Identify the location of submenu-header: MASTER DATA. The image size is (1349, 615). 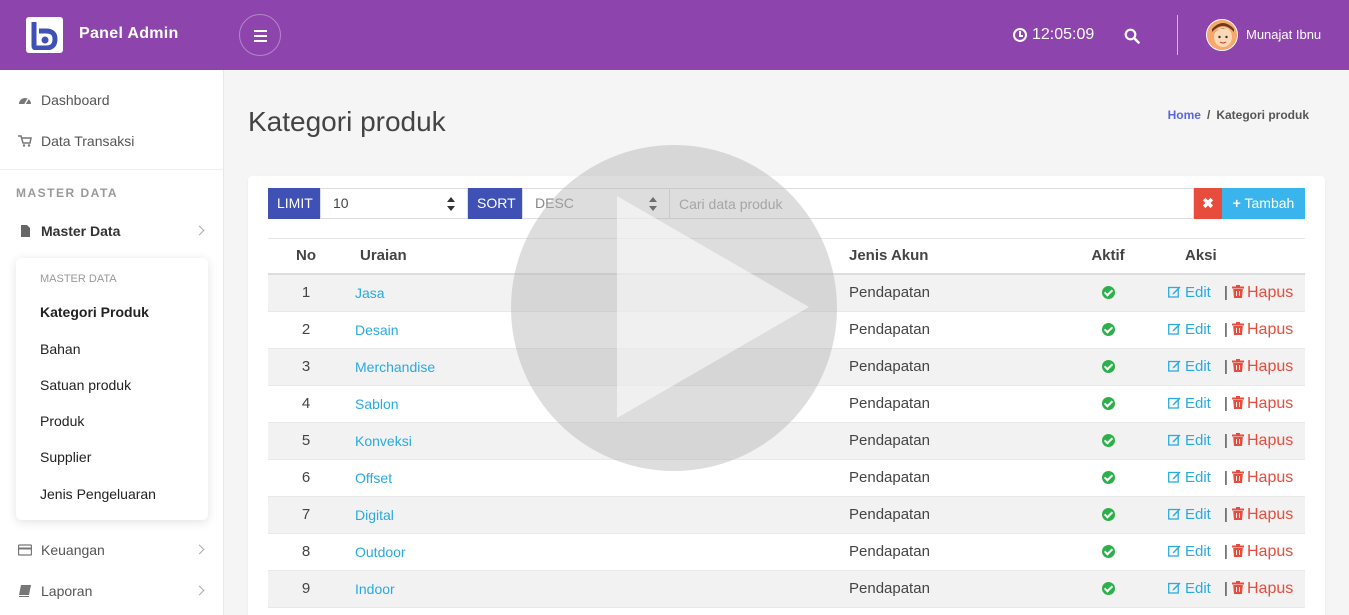
(78, 279).